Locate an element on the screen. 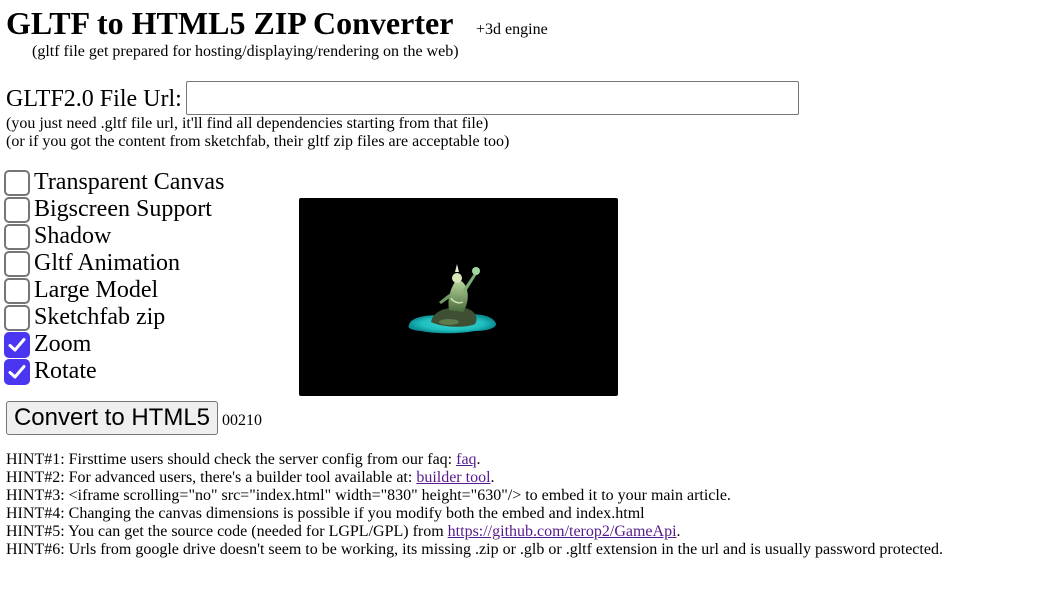 This screenshot has width=1053, height=611. hint-1-end: . is located at coordinates (478, 459).